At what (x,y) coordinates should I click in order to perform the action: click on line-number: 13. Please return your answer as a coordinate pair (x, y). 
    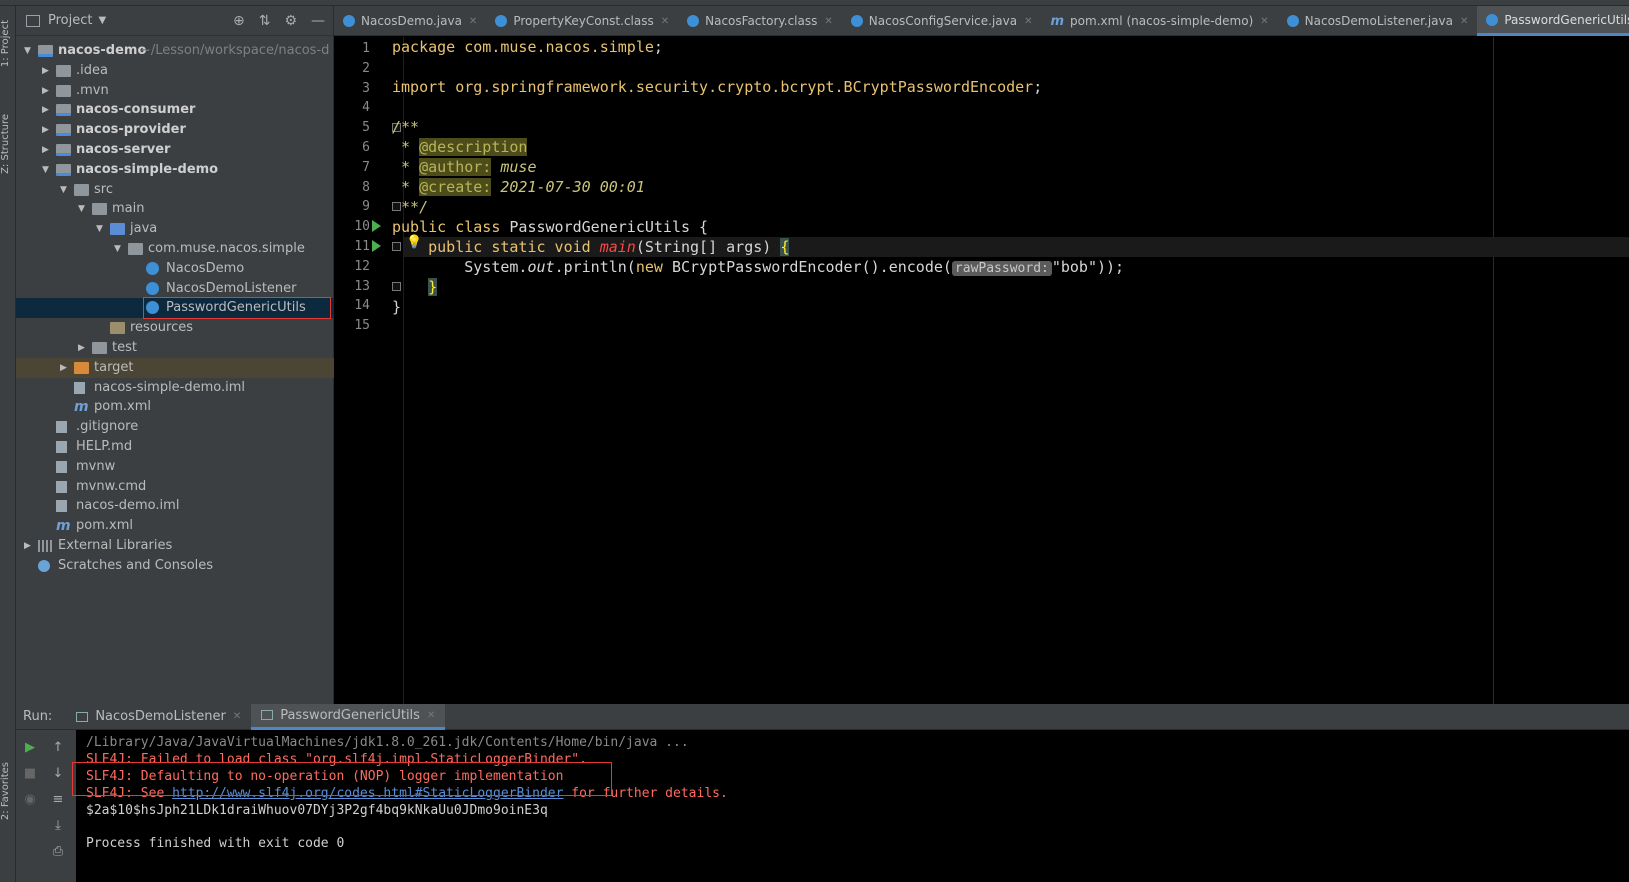
    Looking at the image, I should click on (362, 286).